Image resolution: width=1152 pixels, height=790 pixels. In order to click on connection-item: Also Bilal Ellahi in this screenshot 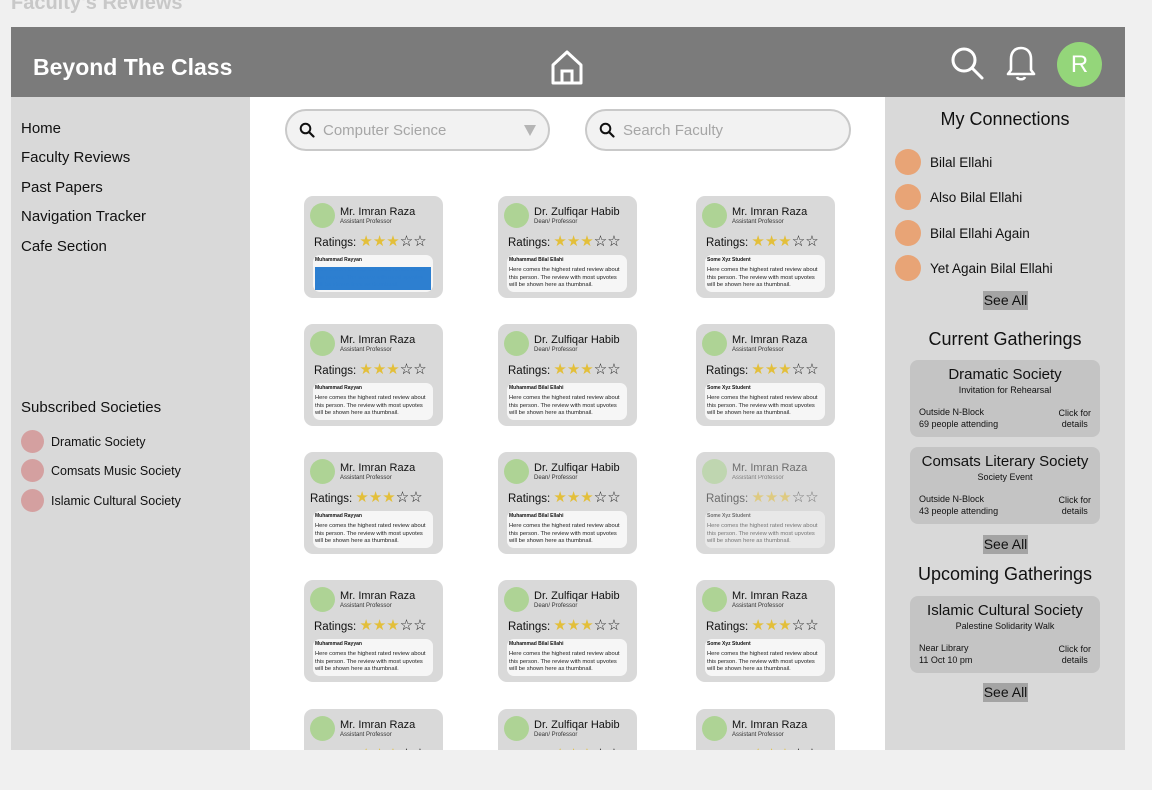, I will do `click(958, 197)`.